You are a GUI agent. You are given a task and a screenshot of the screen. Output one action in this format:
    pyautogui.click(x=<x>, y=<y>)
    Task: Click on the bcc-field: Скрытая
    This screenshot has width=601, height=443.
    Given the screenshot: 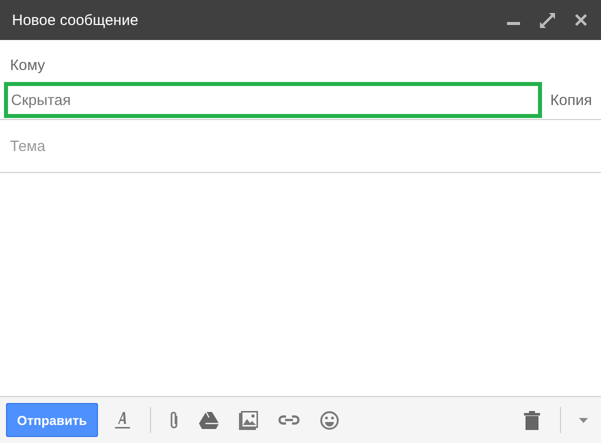 What is the action you would take?
    pyautogui.click(x=273, y=100)
    